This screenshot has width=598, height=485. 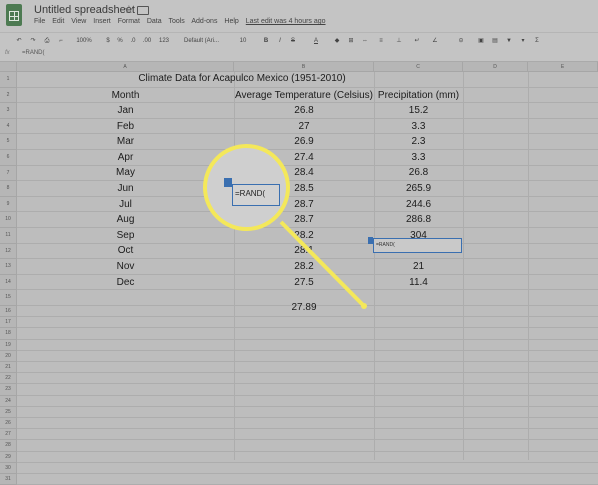 I want to click on row-header: 31, so click(x=8, y=479).